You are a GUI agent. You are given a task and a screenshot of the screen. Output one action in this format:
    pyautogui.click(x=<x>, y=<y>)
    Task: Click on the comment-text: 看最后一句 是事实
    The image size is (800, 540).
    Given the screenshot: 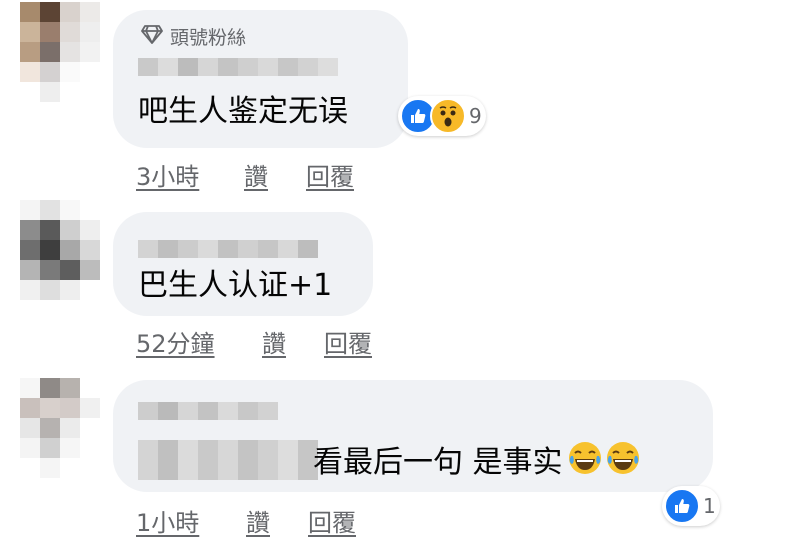 What is the action you would take?
    pyautogui.click(x=477, y=462)
    